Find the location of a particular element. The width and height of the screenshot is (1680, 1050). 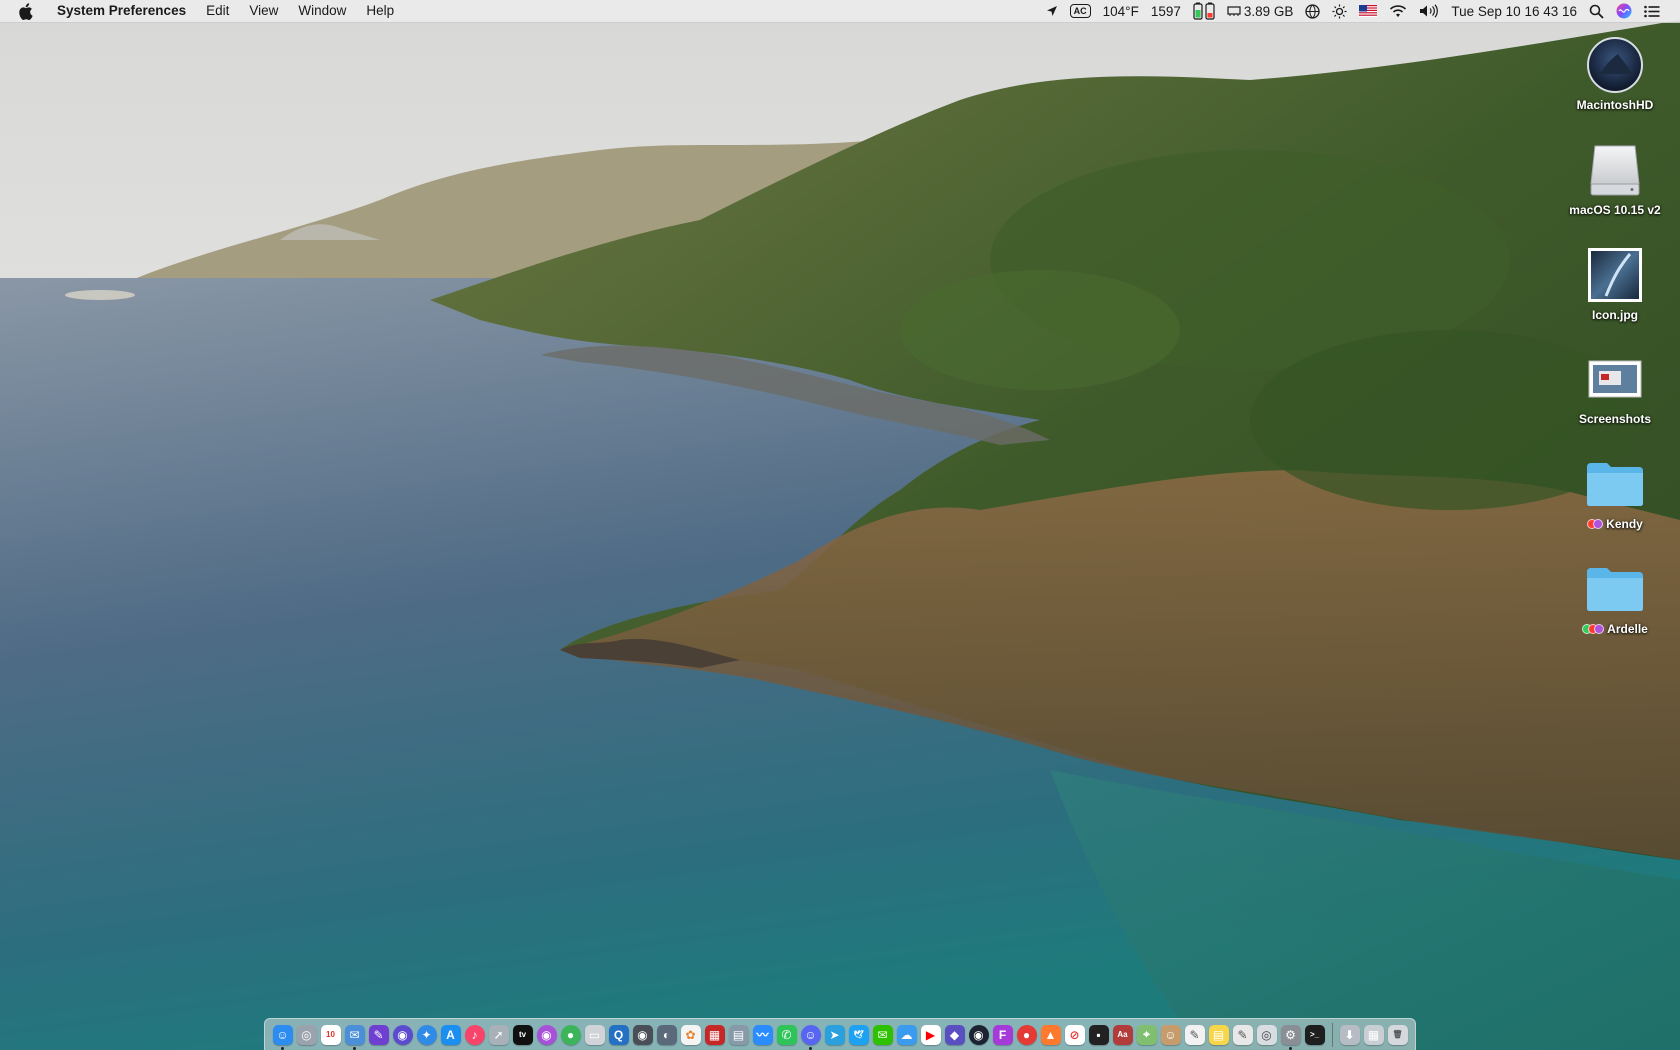

launchpad-icon: ◎ is located at coordinates (306, 1034).